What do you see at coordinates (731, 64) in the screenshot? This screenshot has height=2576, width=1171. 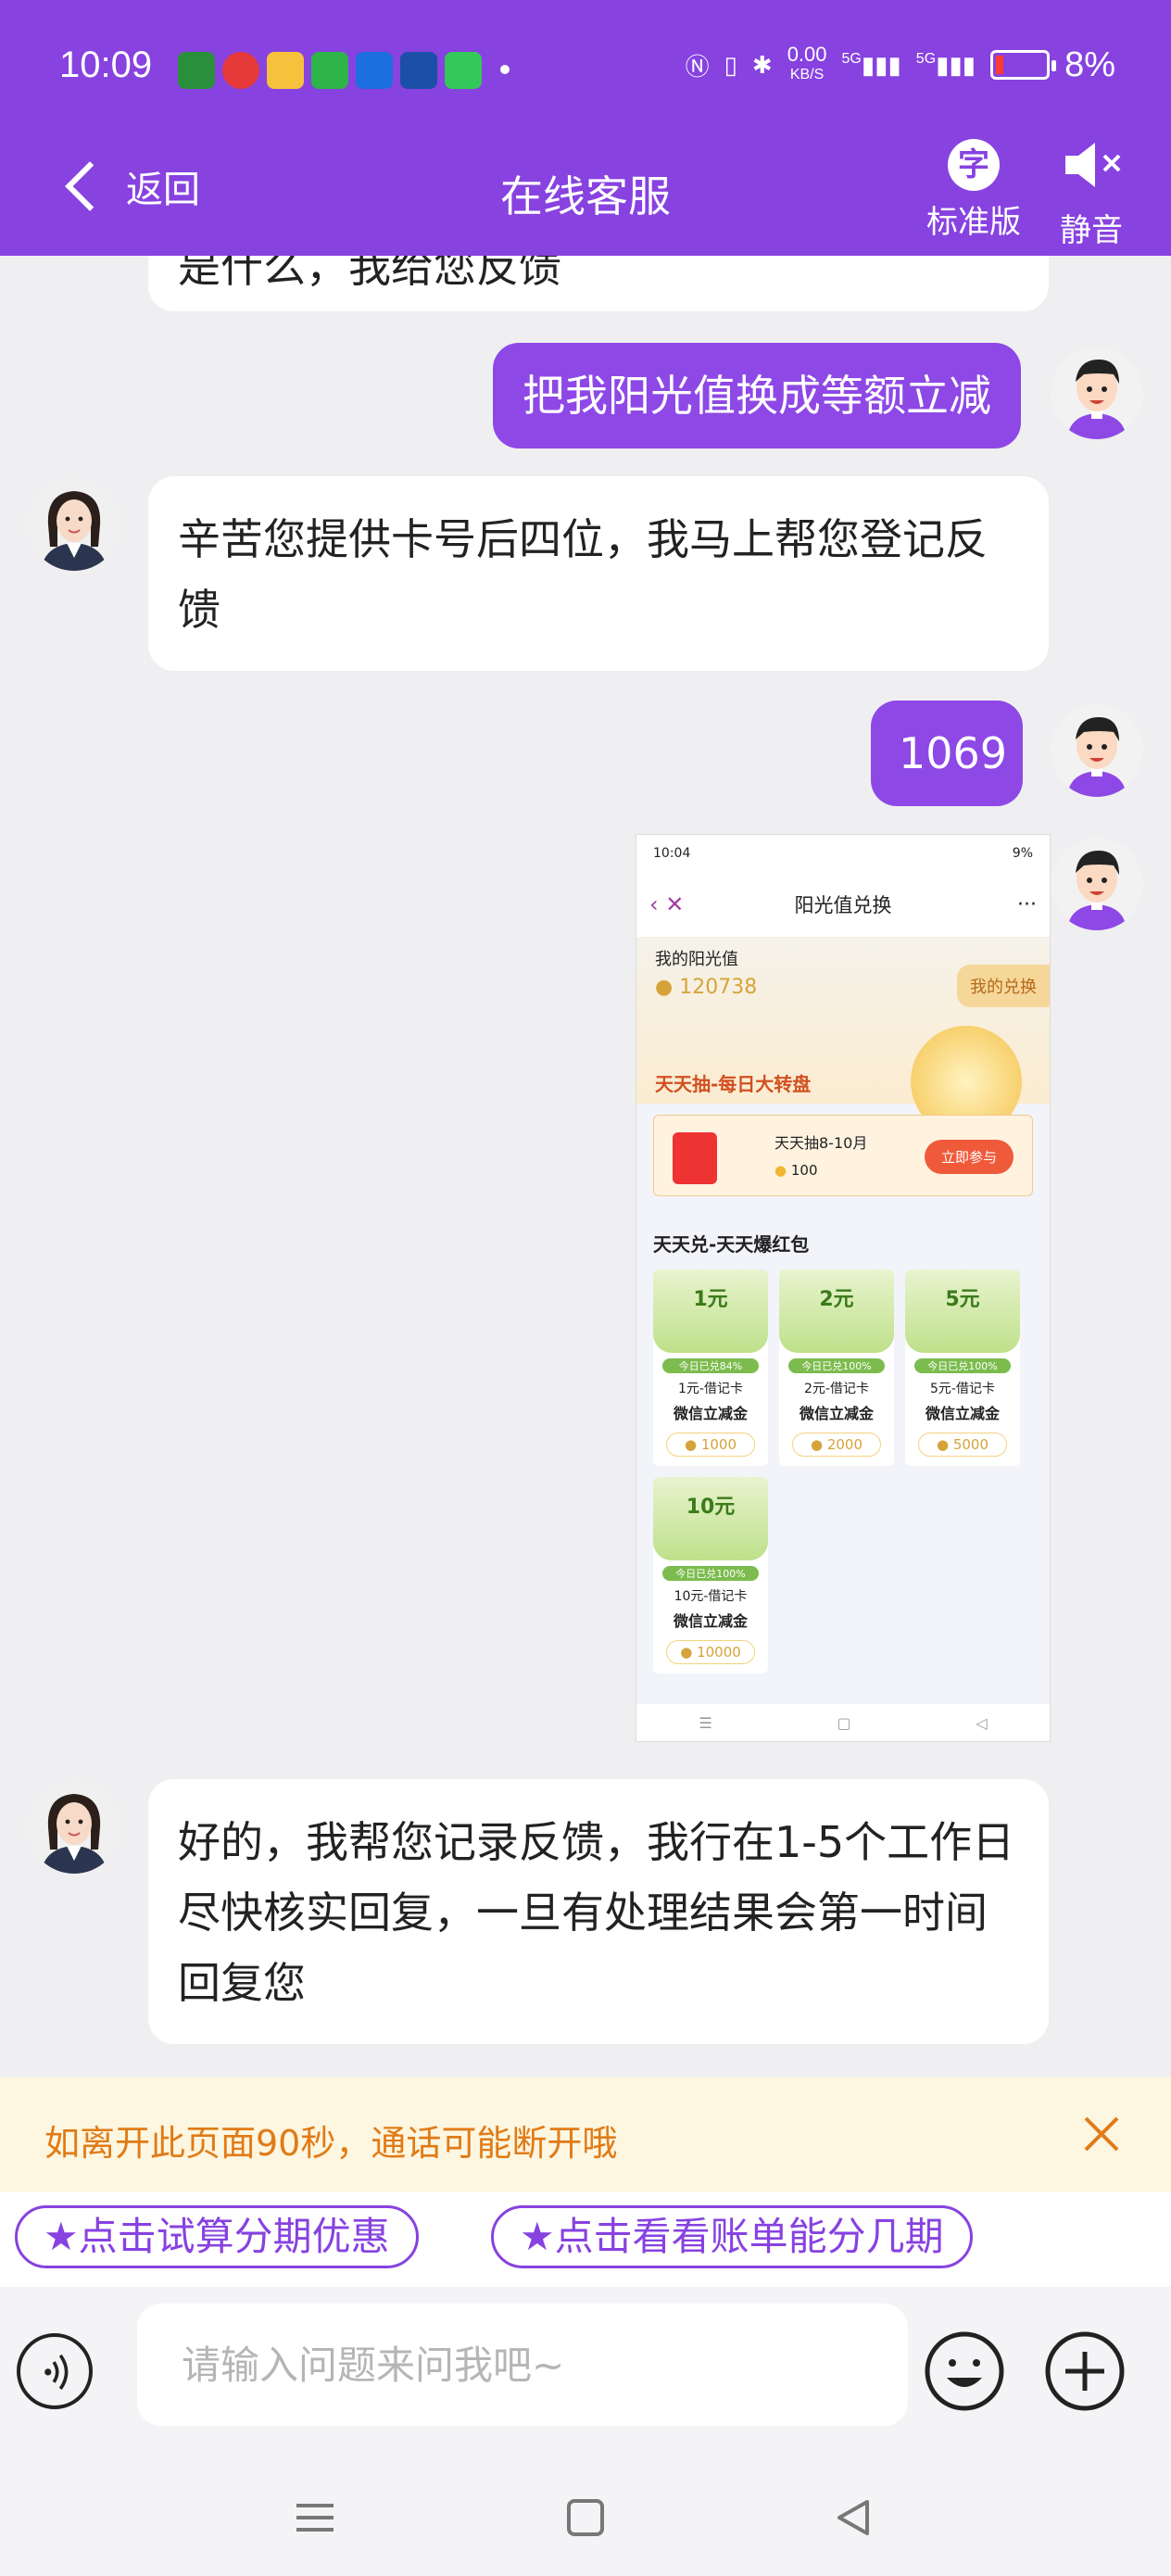 I see `vibrate-icon: ▯` at bounding box center [731, 64].